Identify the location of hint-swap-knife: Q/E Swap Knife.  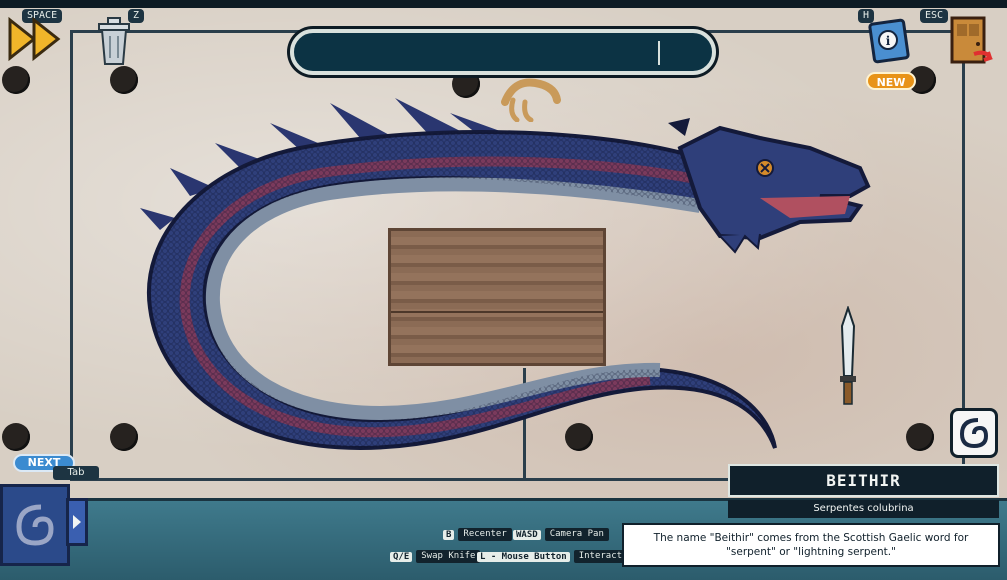
(435, 556).